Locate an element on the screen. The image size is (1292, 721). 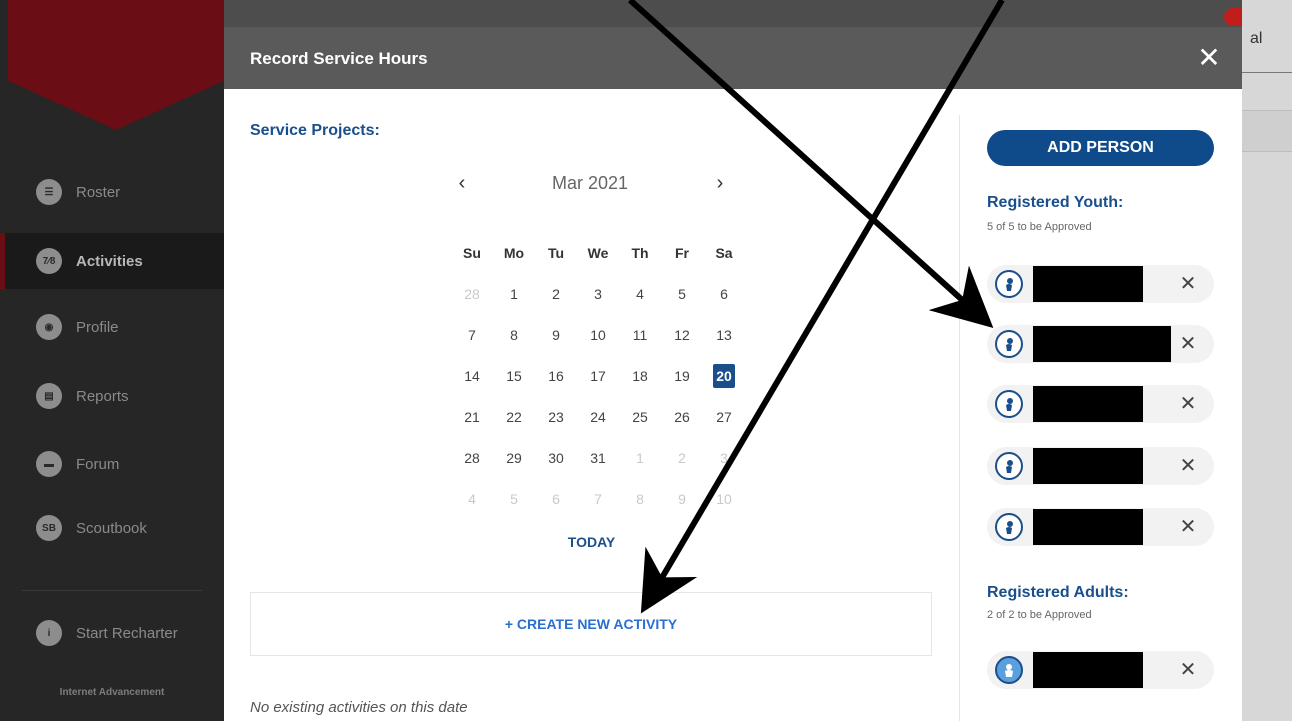
adult-avatar-icon is located at coordinates (1009, 670).